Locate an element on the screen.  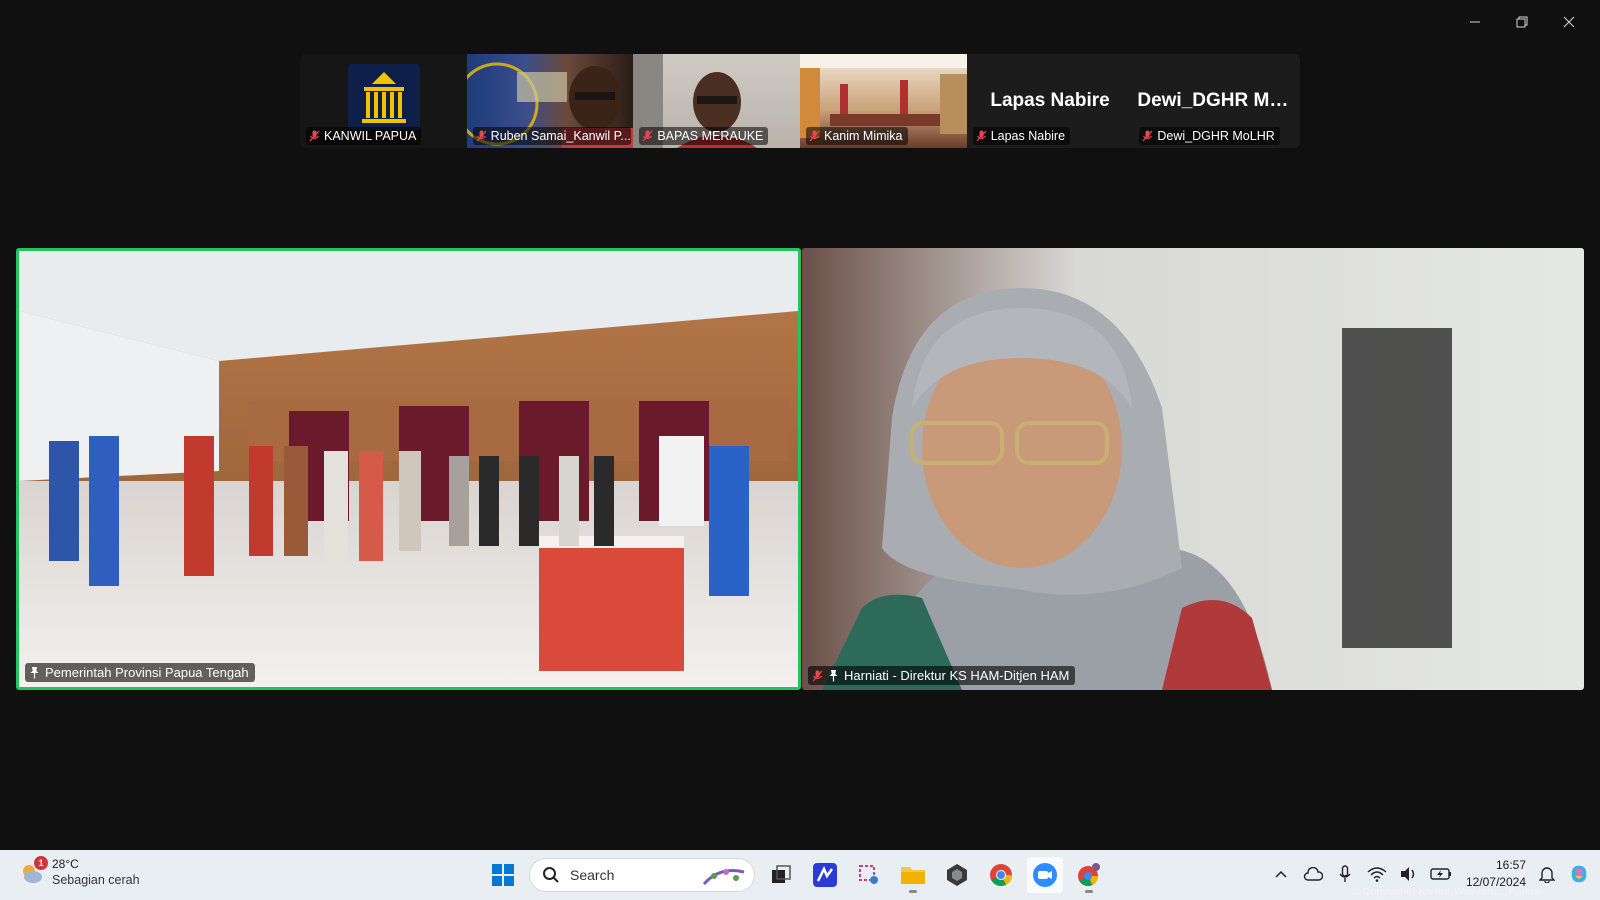
zoom-button is located at coordinates (1045, 875).